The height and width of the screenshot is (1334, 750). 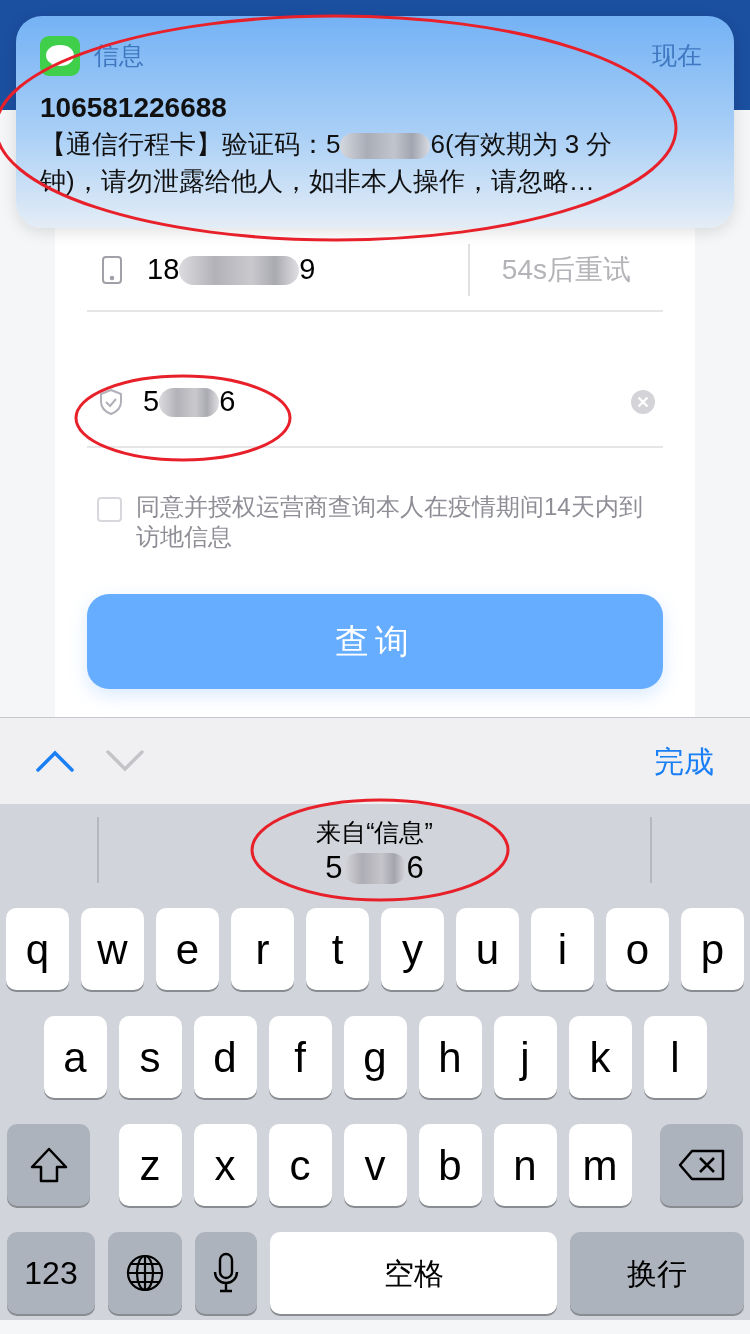 What do you see at coordinates (134, 108) in the screenshot?
I see `sender-number: 106581226688` at bounding box center [134, 108].